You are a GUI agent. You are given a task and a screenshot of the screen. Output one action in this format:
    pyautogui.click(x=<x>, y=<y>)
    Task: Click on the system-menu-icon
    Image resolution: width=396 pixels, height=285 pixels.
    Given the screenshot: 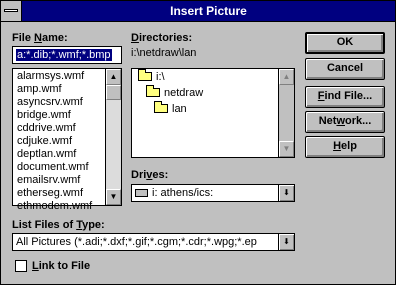 What is the action you would take?
    pyautogui.click(x=11, y=10)
    